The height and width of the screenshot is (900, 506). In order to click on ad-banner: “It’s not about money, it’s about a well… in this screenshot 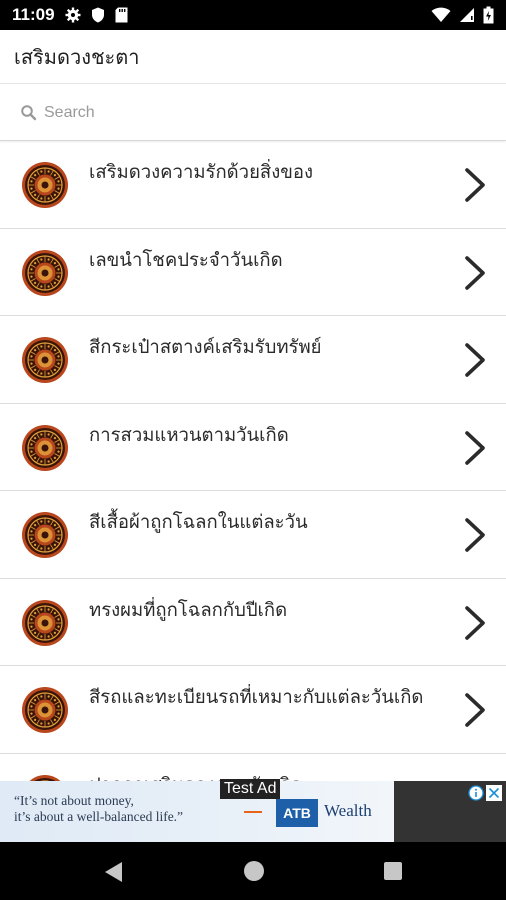, I will do `click(253, 810)`.